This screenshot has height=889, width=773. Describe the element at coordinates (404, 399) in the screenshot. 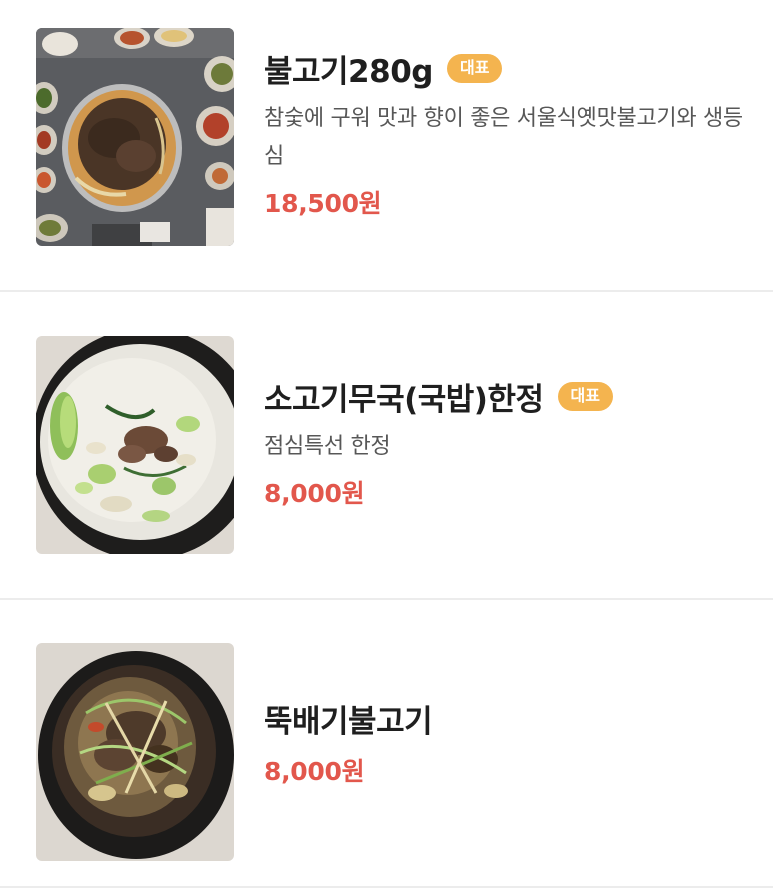

I see `menu-name: 소고기무국(국밥)한정` at that location.